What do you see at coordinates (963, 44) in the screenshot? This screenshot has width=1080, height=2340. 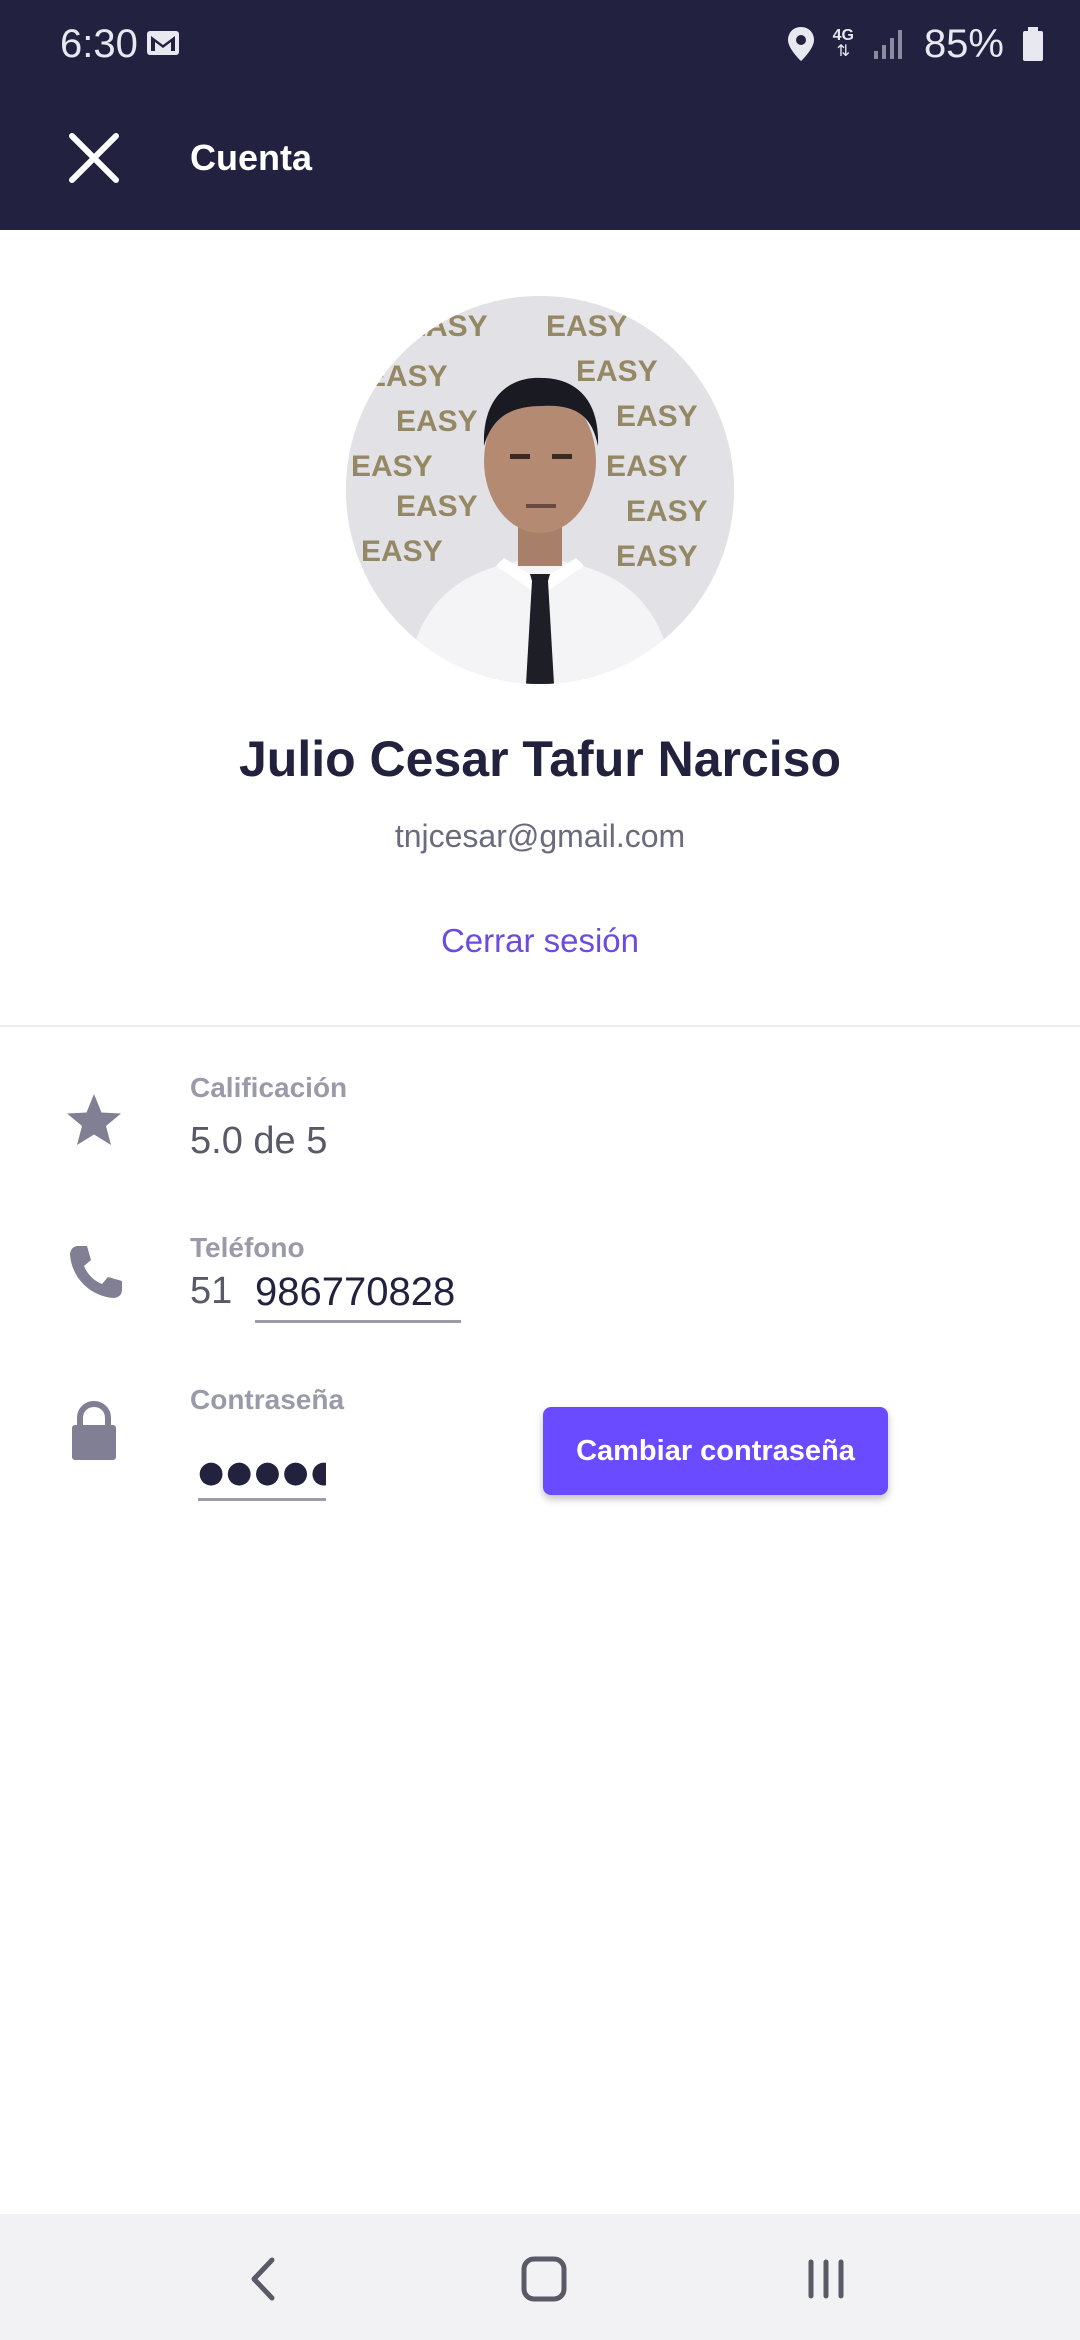 I see `battery-percent: 85%` at bounding box center [963, 44].